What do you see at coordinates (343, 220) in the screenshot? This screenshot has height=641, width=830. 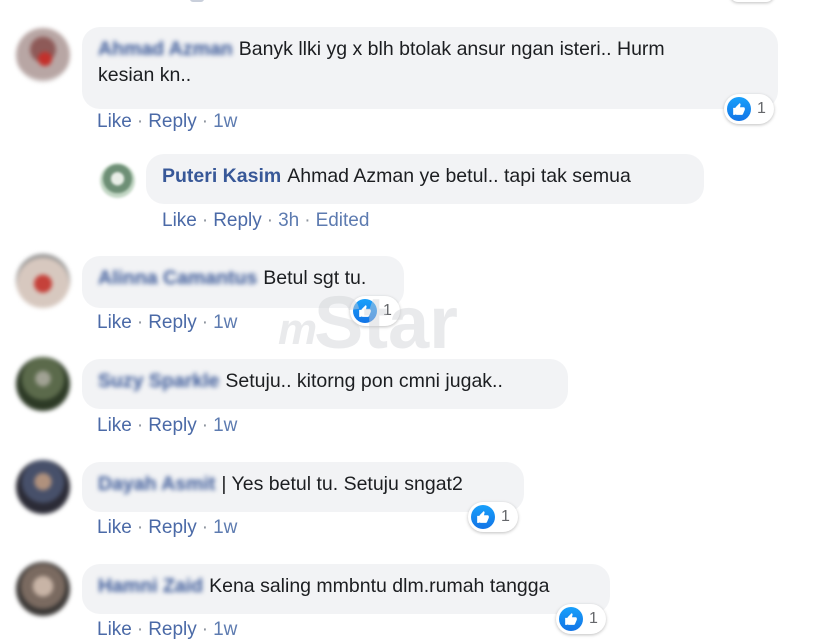 I see `edited-label: Edited` at bounding box center [343, 220].